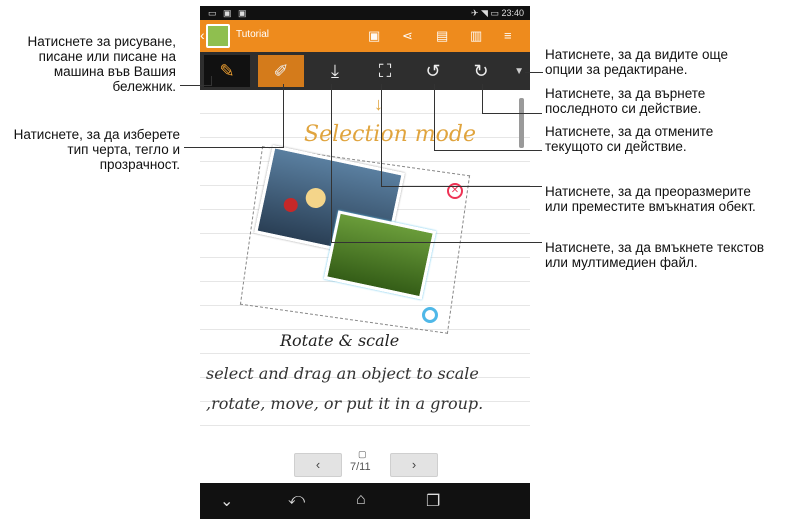  I want to click on collapse-icon: ⌄, so click(226, 501).